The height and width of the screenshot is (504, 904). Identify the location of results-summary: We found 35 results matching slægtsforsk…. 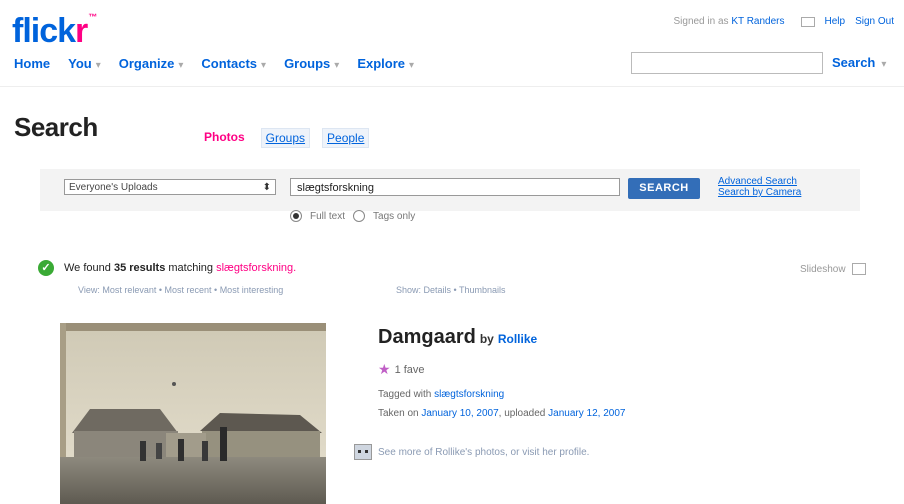
(180, 268).